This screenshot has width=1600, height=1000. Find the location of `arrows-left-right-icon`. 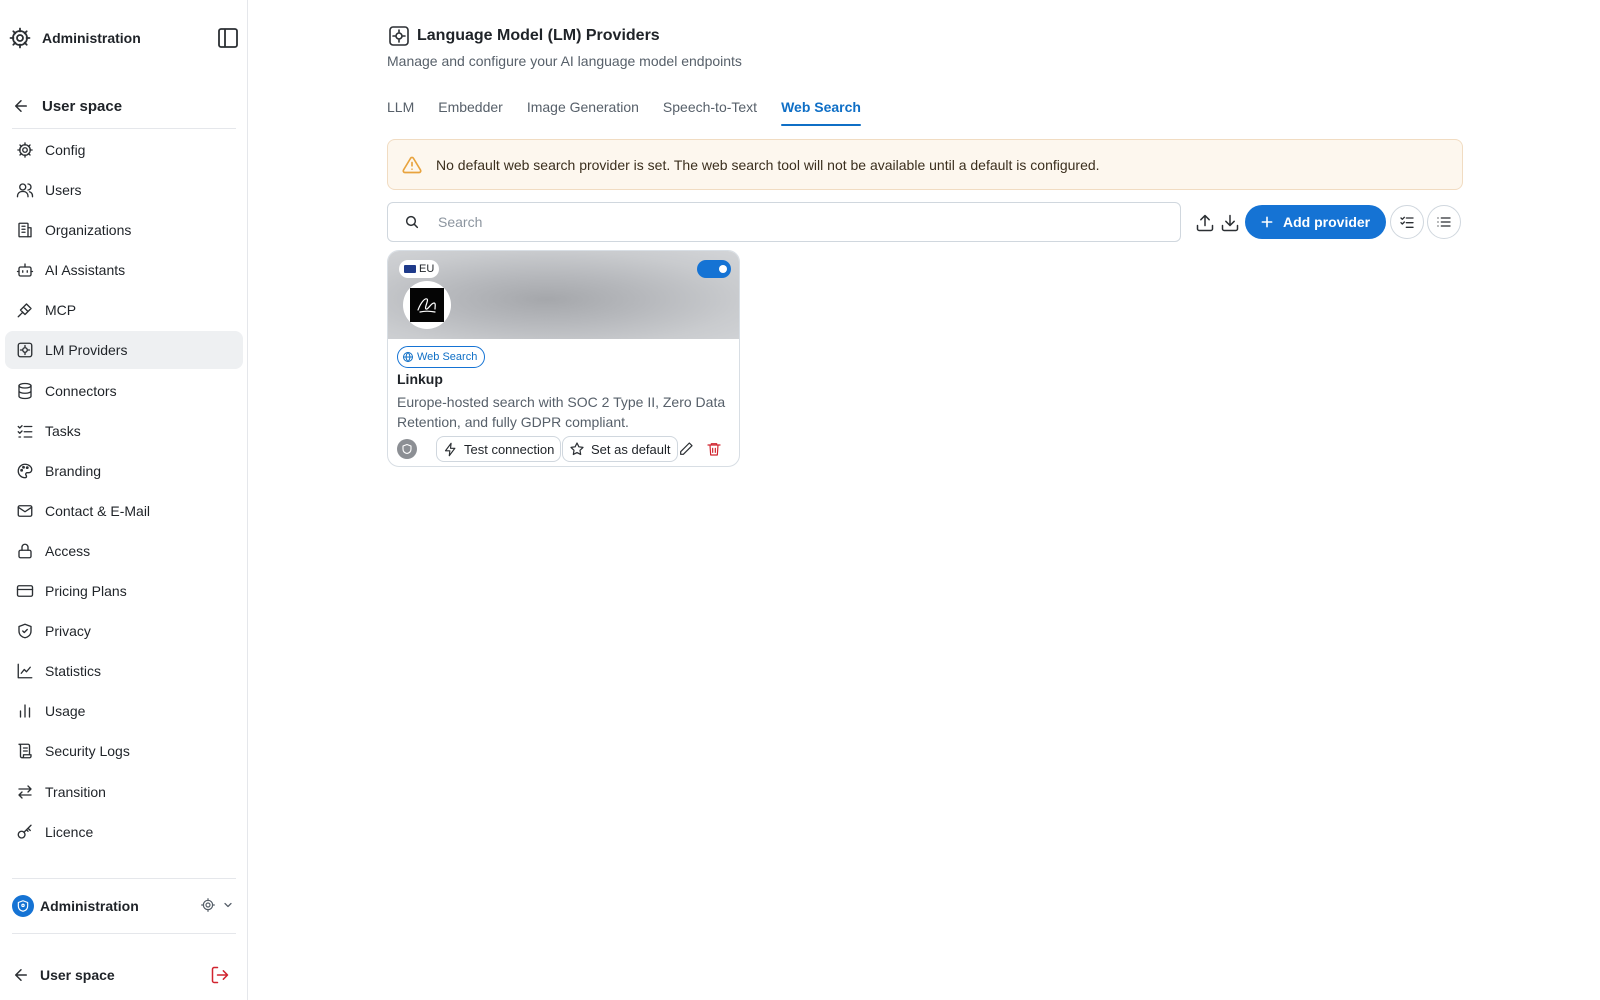

arrows-left-right-icon is located at coordinates (25, 792).